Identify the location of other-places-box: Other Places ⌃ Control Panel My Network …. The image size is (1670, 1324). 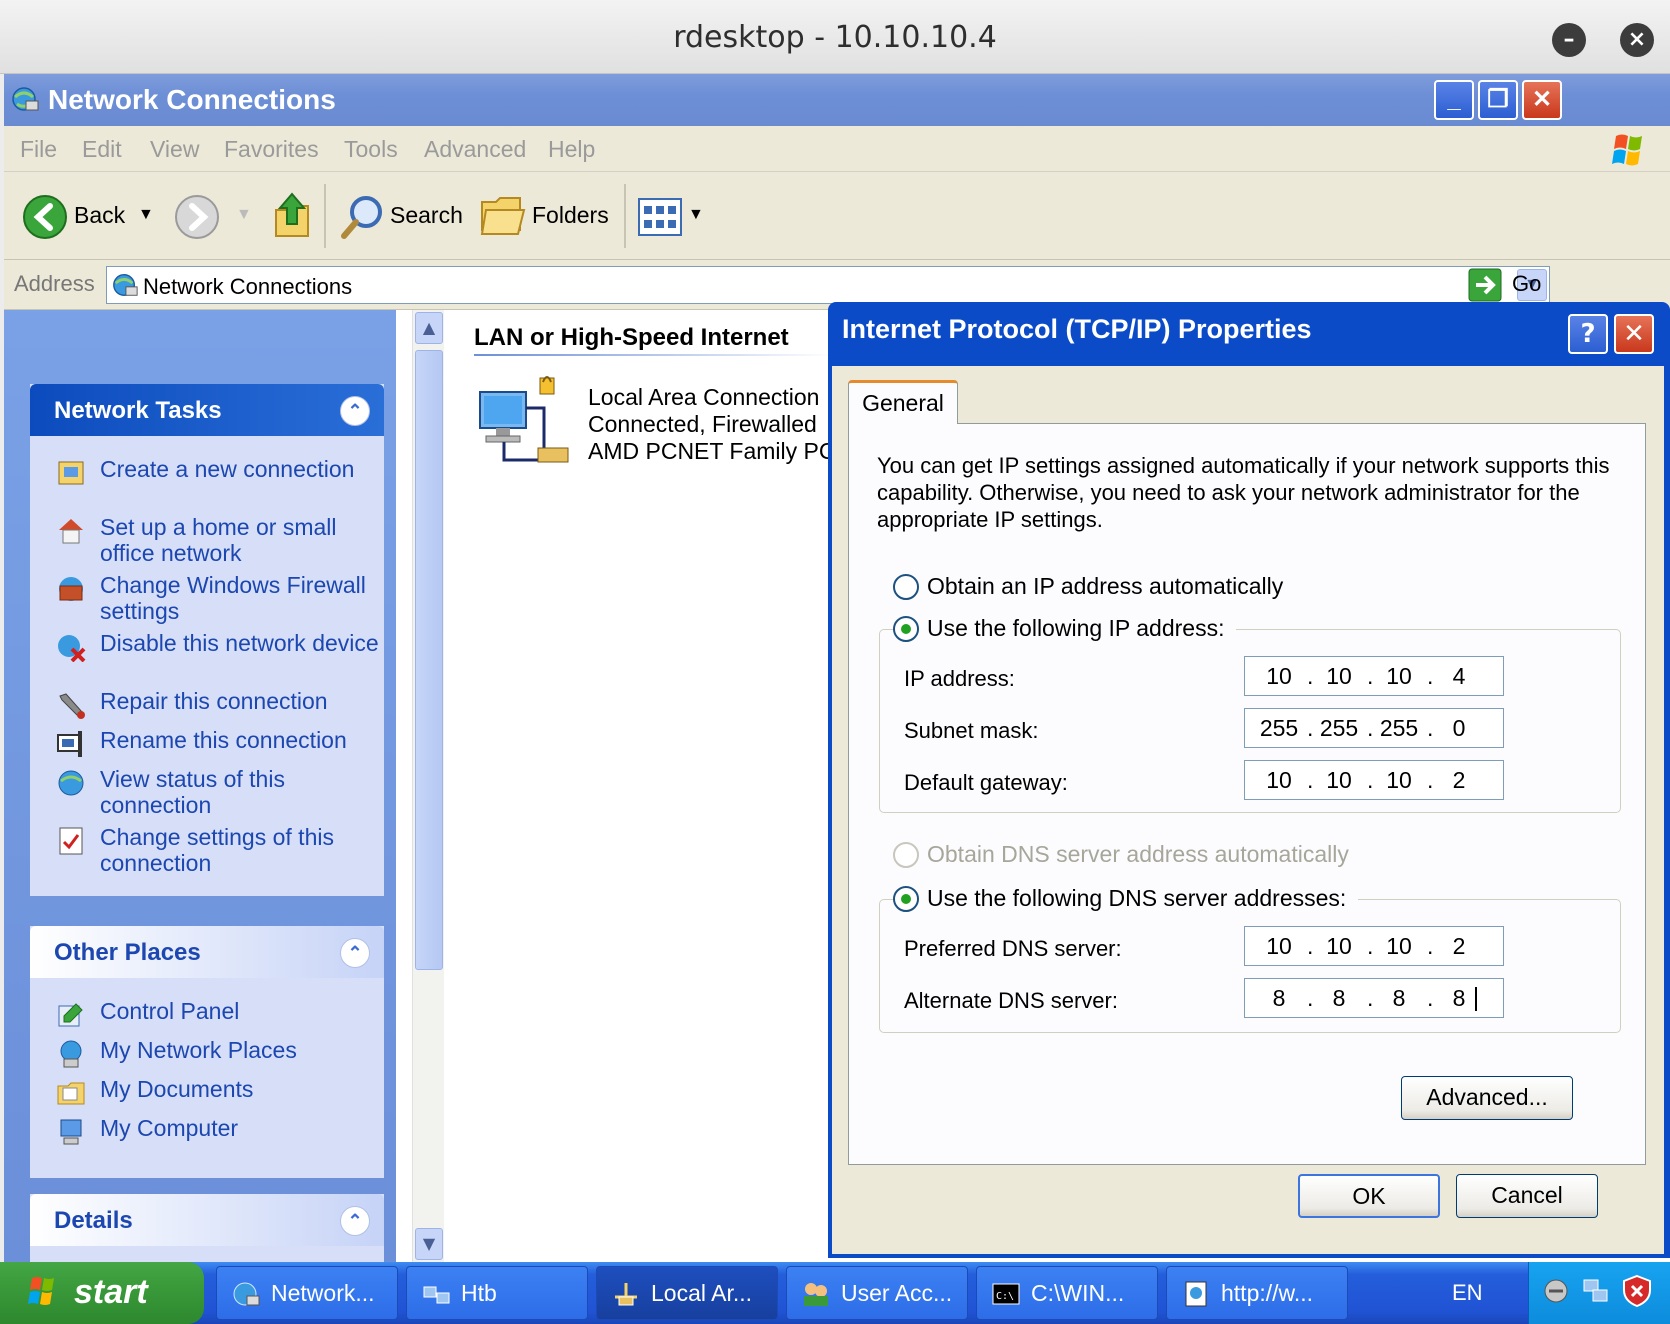
(207, 1052).